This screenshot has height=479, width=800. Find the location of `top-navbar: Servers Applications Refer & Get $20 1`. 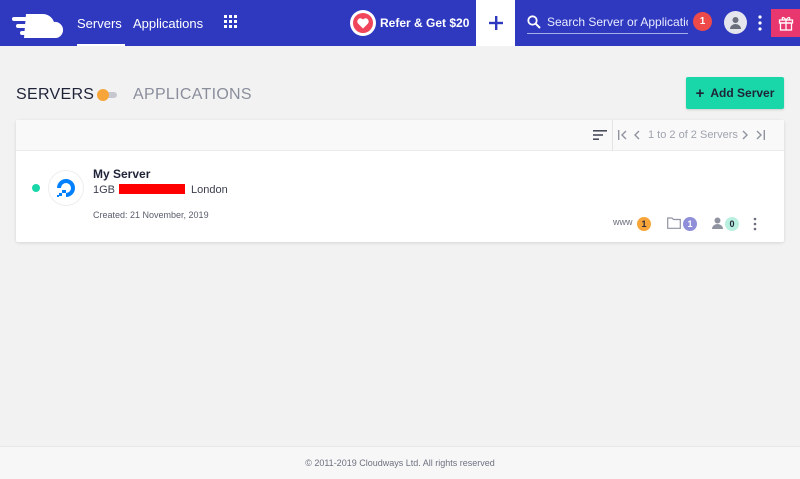

top-navbar: Servers Applications Refer & Get $20 1 is located at coordinates (400, 23).